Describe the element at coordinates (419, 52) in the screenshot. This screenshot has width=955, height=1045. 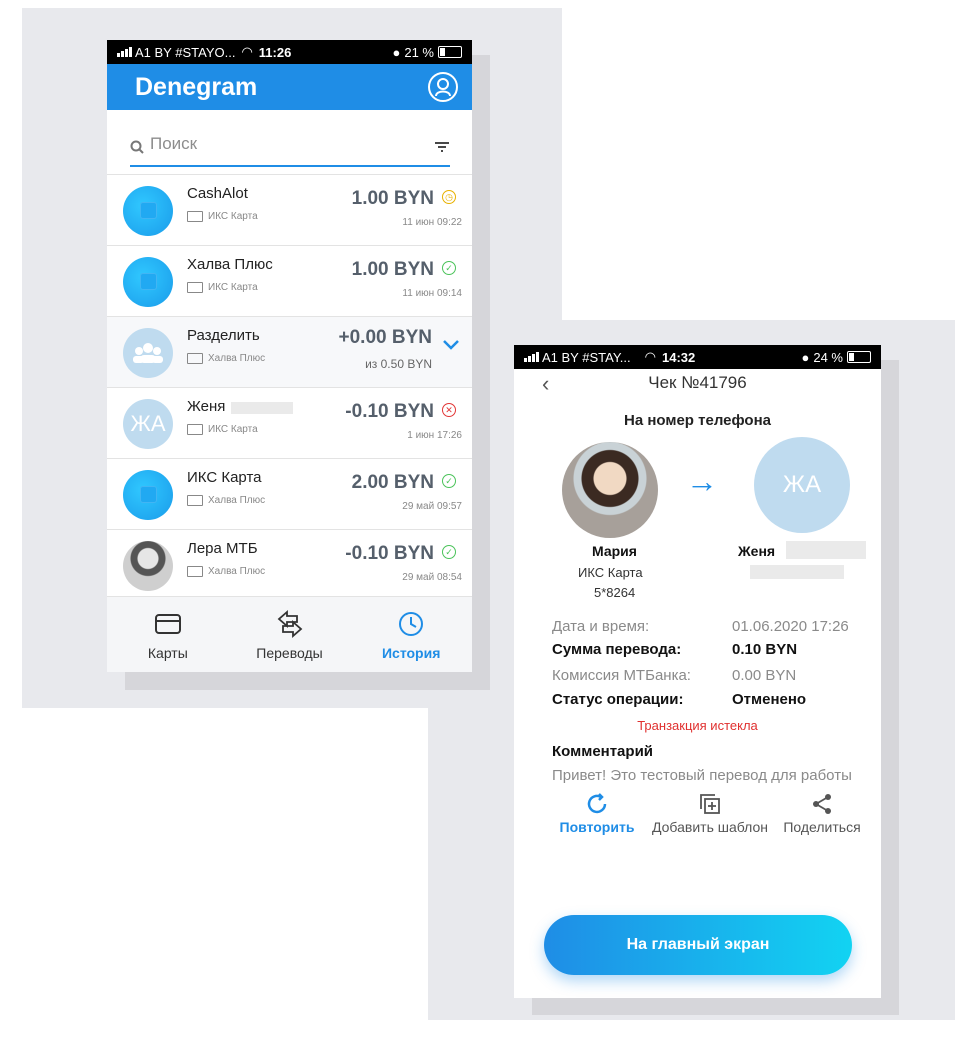
I see `battery-percent: 21 %` at that location.